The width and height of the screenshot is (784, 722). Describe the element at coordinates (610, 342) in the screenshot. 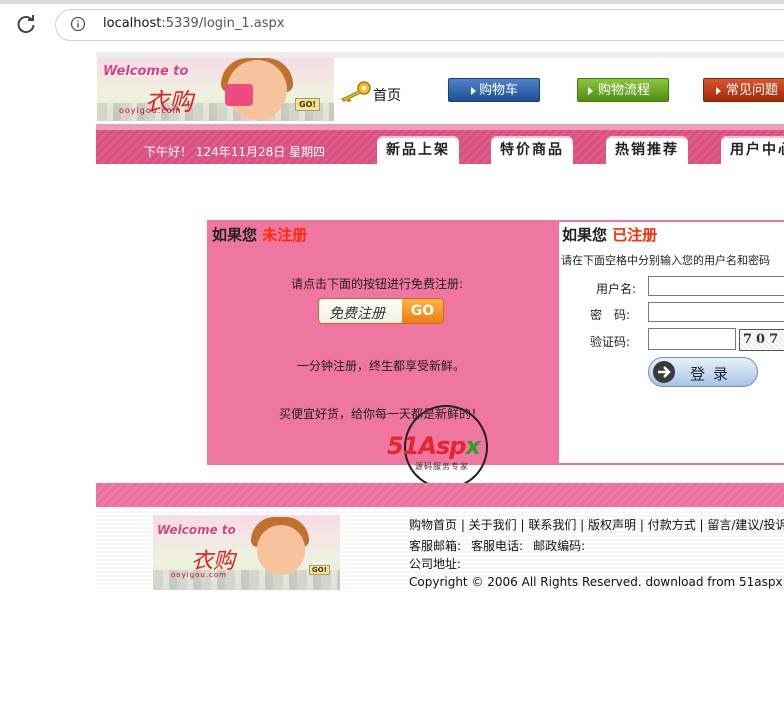

I see `captcha-label: 验证码:` at that location.